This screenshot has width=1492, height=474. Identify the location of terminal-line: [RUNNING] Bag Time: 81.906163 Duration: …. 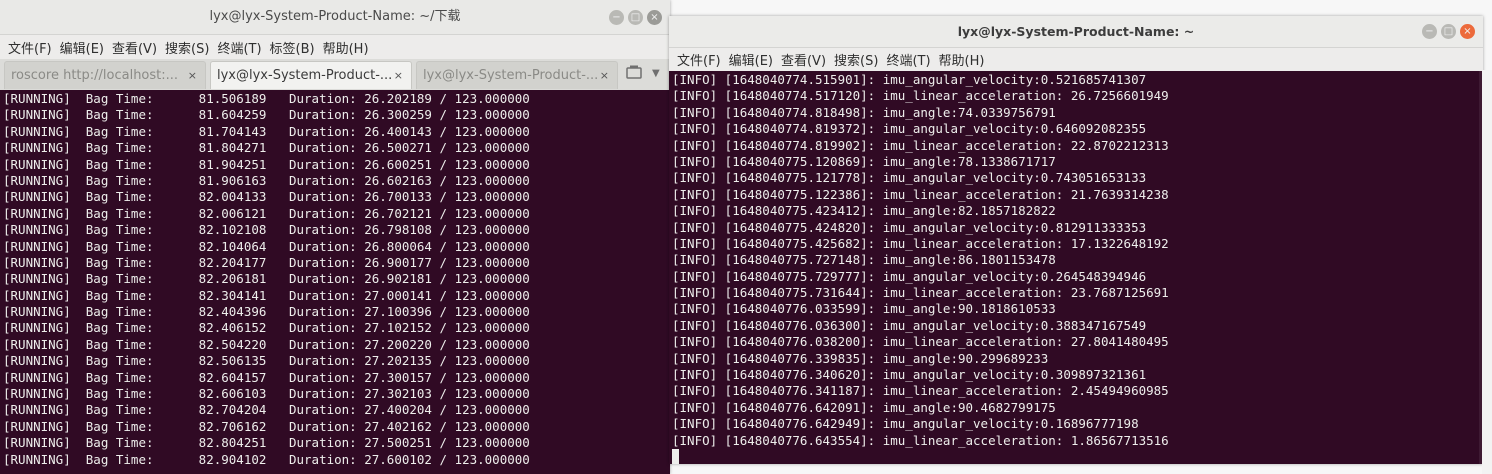
(266, 180).